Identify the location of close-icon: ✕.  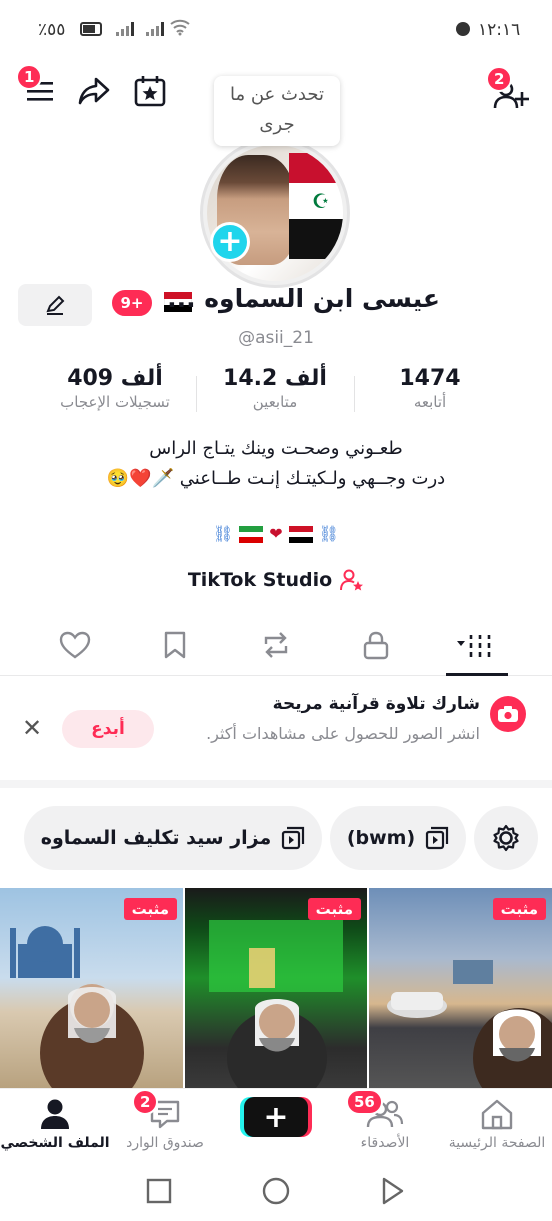
(32, 728).